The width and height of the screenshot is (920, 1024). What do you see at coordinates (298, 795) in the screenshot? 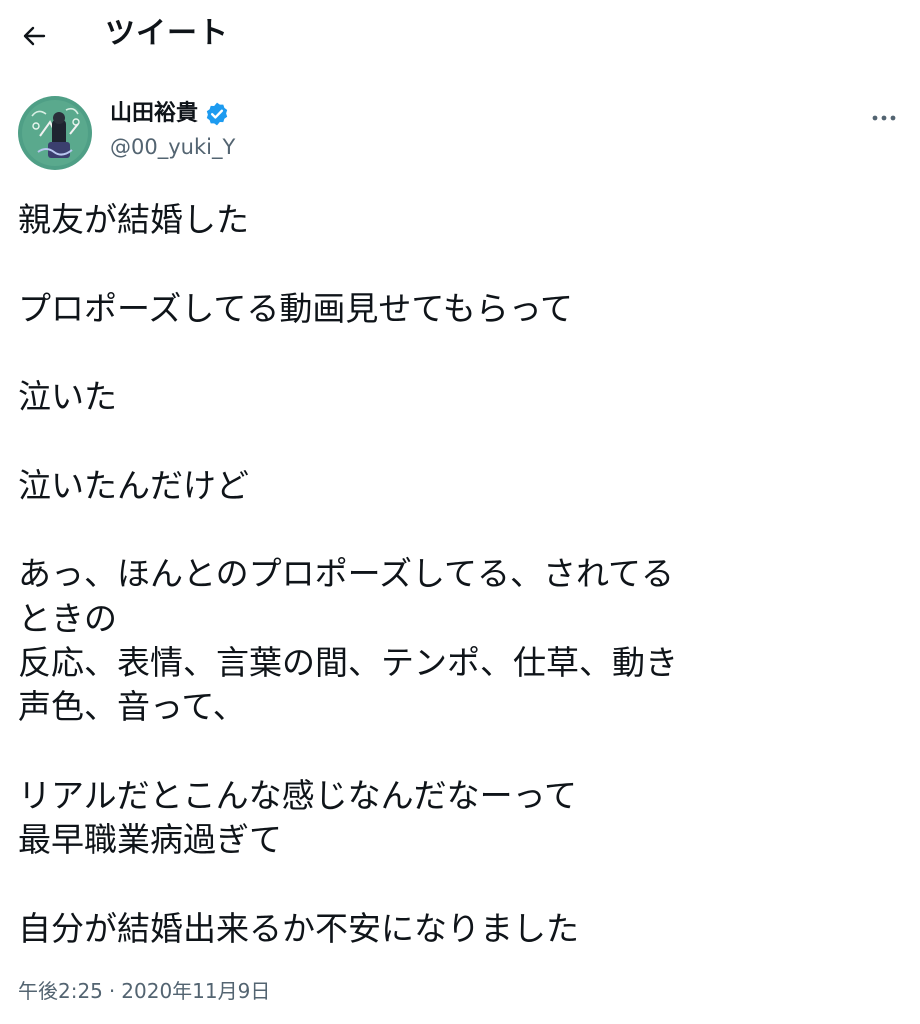
I see `tweet-line: リアルだとこんな感じなんだなーって` at bounding box center [298, 795].